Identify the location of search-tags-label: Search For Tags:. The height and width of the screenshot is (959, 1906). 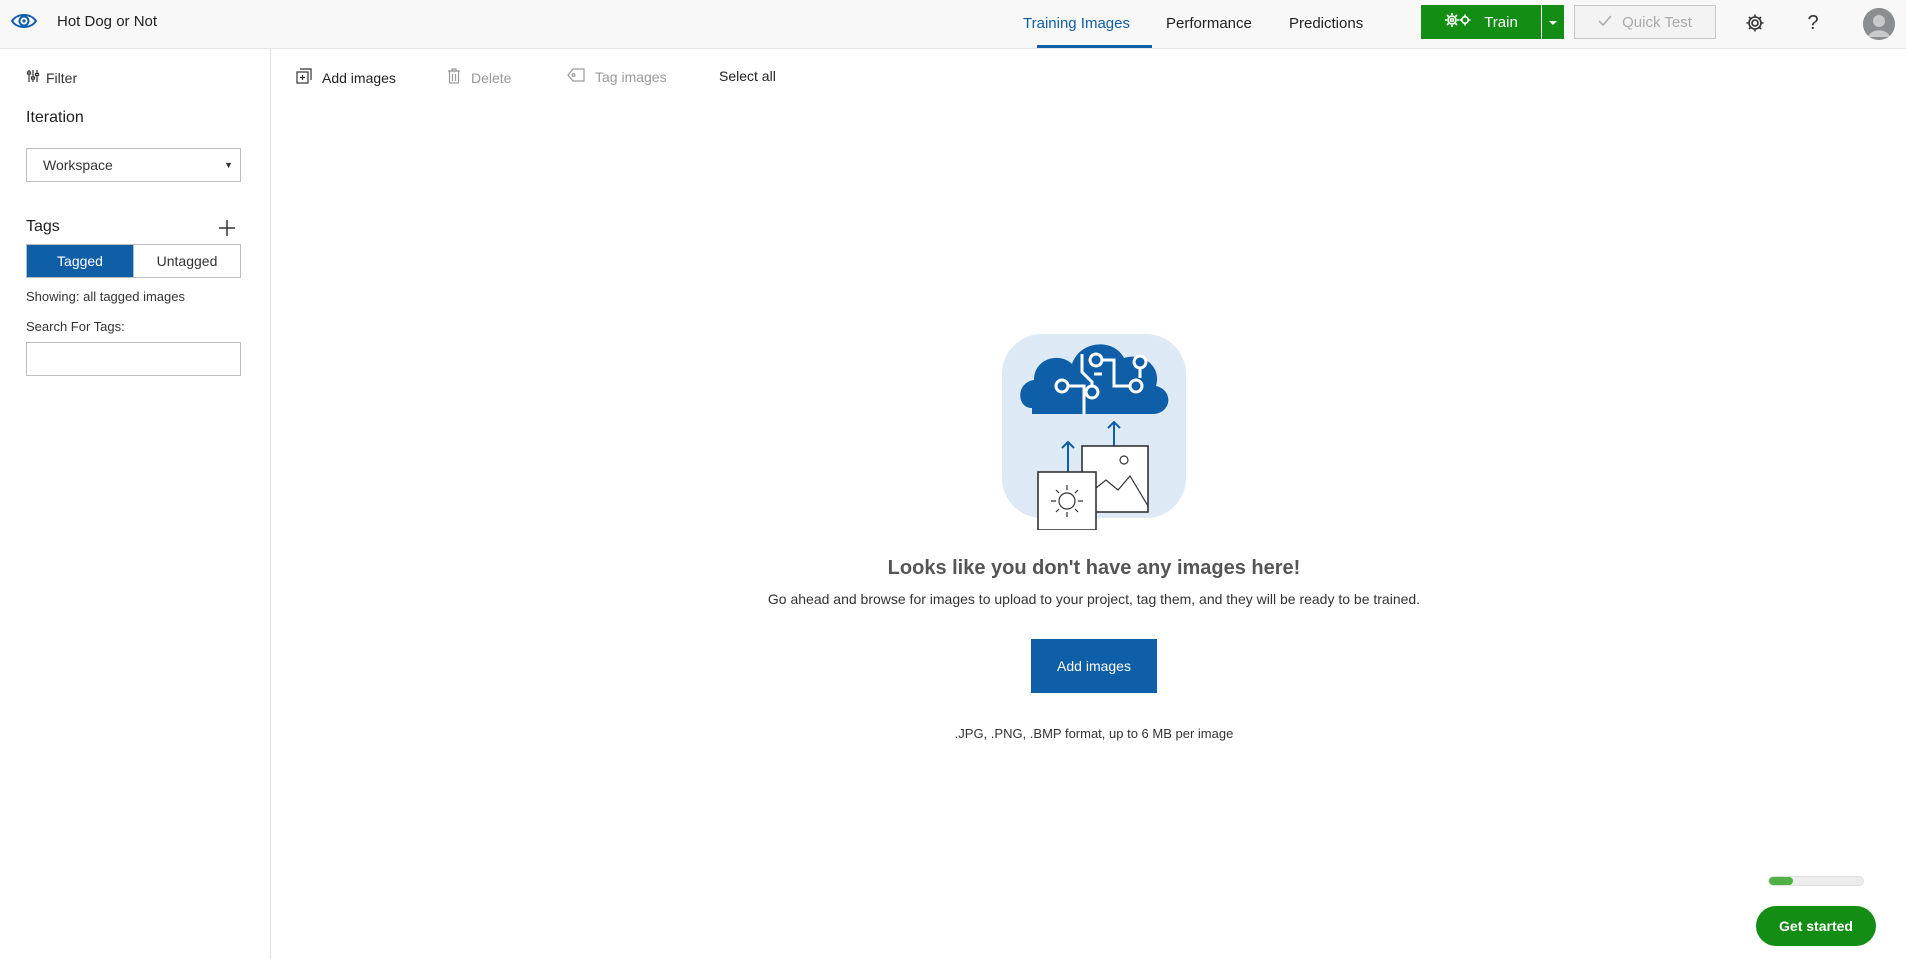
(75, 326).